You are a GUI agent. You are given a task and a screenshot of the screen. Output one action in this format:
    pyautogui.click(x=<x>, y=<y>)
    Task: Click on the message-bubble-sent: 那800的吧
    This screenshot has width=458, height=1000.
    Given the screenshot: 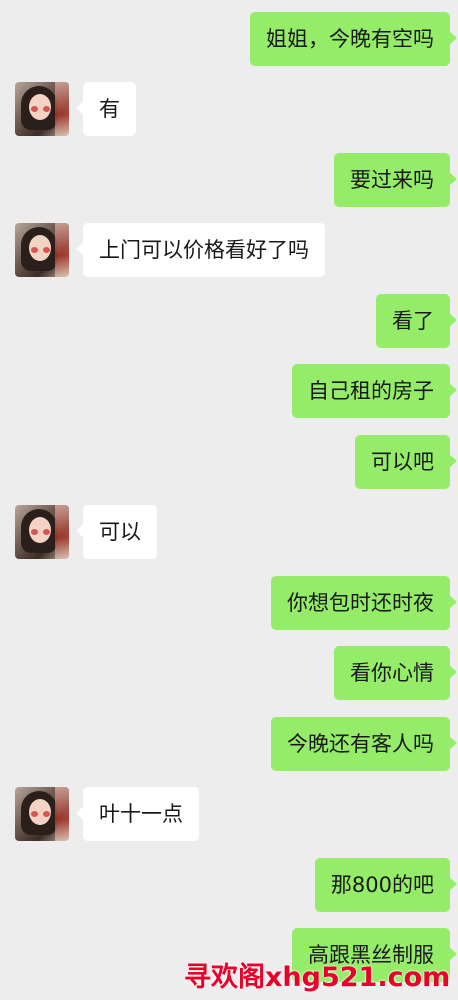 What is the action you would take?
    pyautogui.click(x=386, y=885)
    